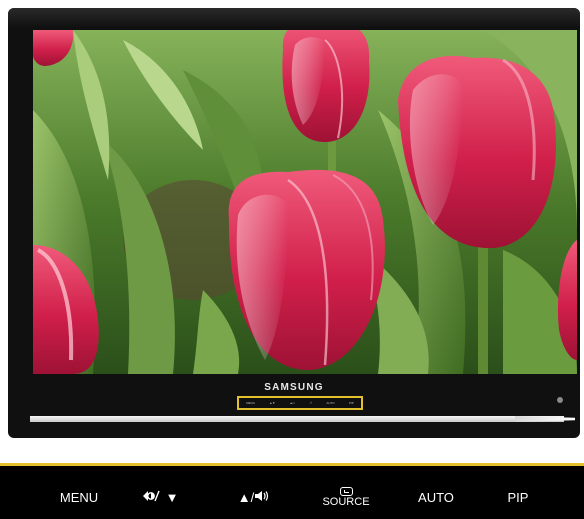 The height and width of the screenshot is (519, 584). I want to click on source-enter-icon, so click(346, 491).